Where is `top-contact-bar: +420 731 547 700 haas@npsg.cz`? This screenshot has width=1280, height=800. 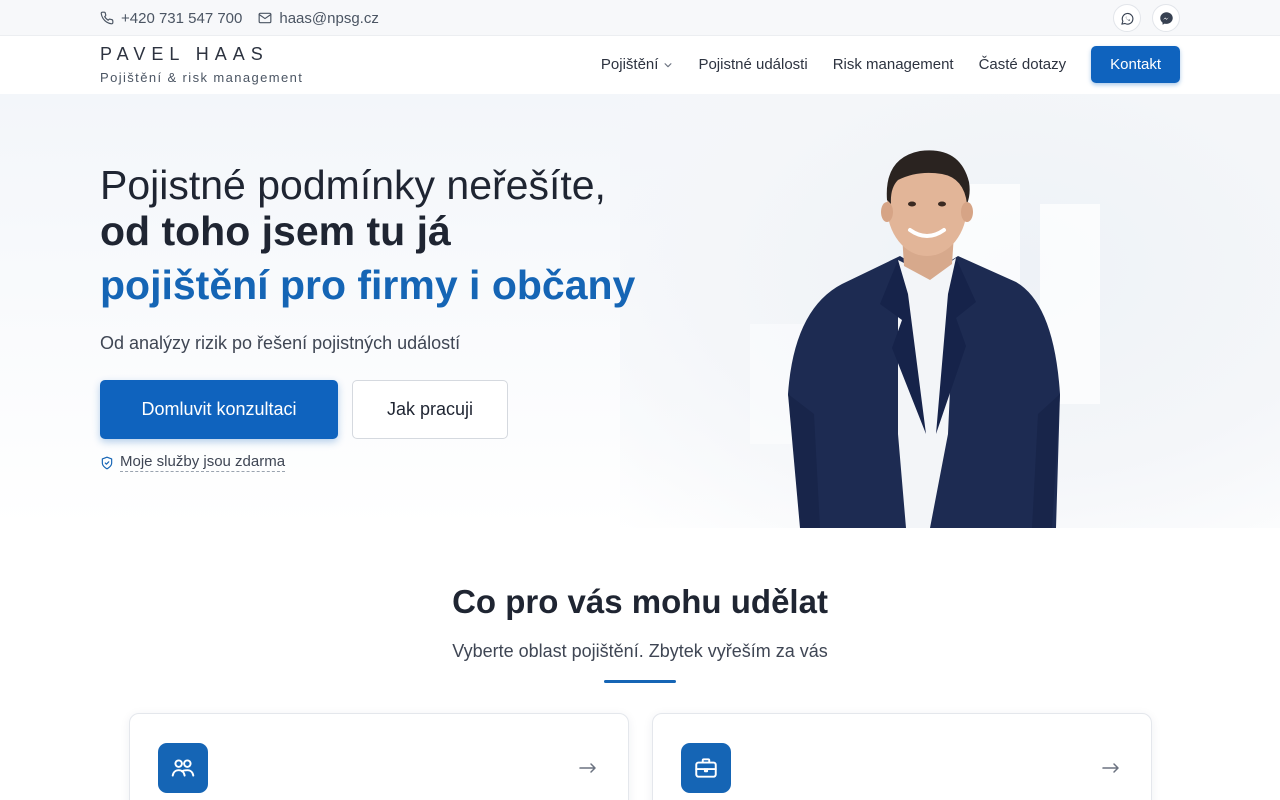
top-contact-bar: +420 731 547 700 haas@npsg.cz is located at coordinates (640, 18).